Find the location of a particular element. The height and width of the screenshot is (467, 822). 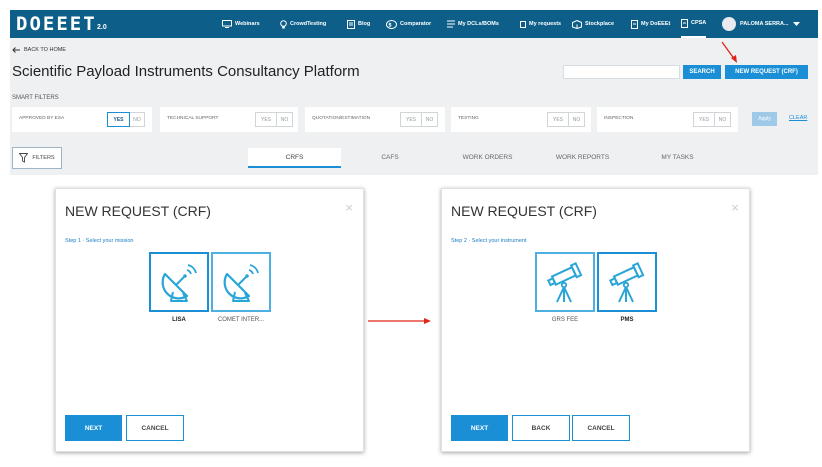

list-icon is located at coordinates (451, 24).